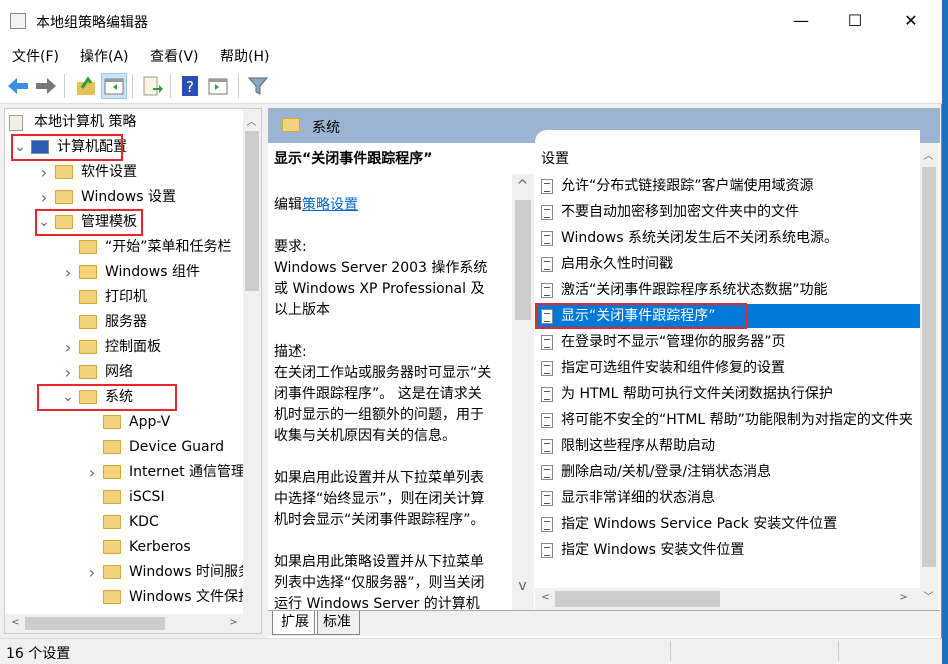 The image size is (948, 664). I want to click on setting-row: 激活“关闭事件跟踪程序系统状态数据”功能, so click(728, 290).